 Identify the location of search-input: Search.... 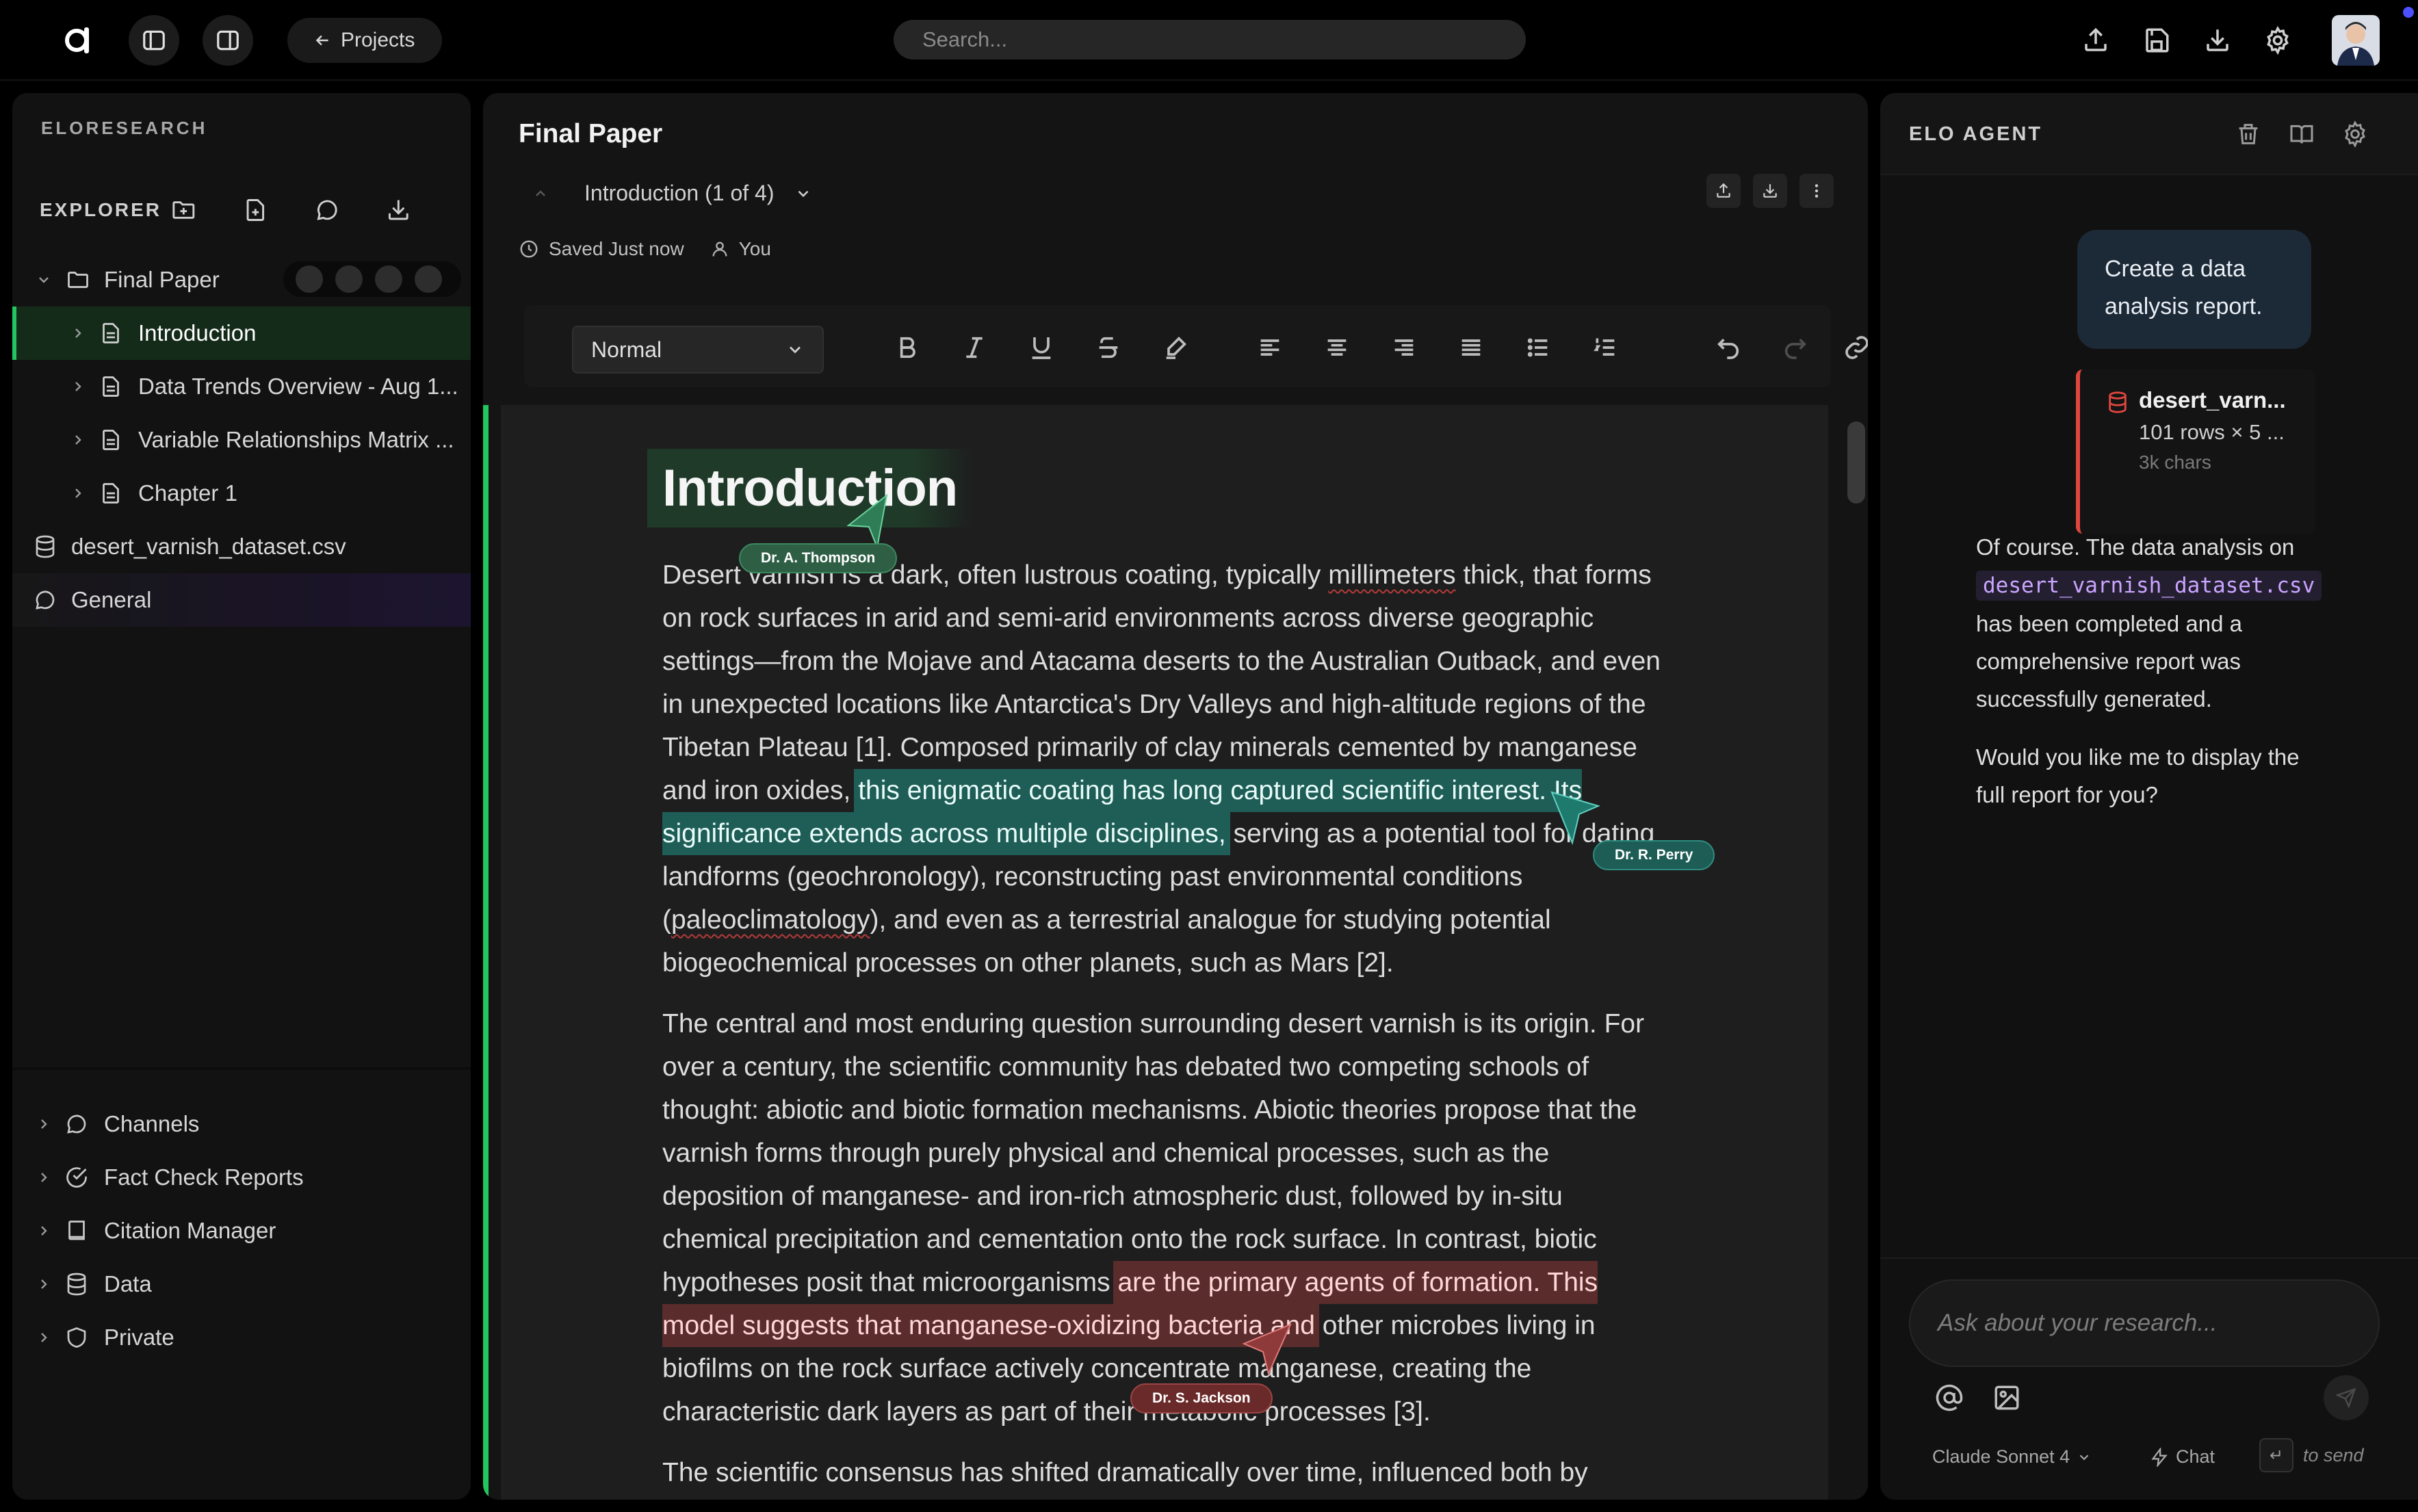
(1210, 40).